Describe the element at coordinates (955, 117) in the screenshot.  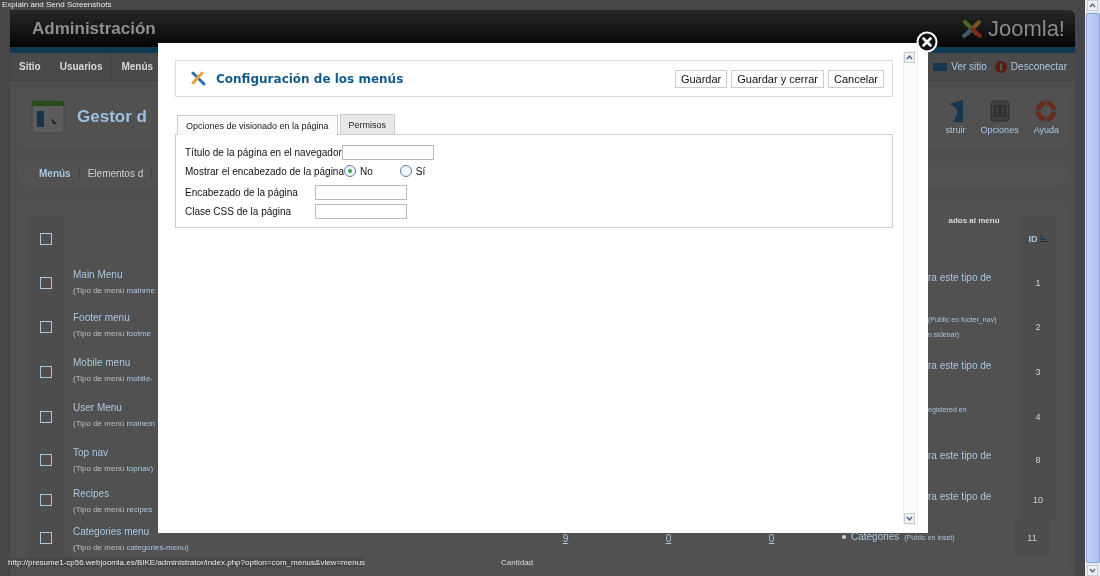
I see `toolbar-button: struir` at that location.